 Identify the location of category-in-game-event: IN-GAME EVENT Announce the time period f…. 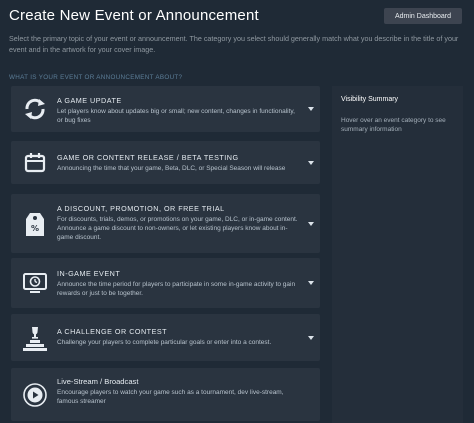
(165, 283).